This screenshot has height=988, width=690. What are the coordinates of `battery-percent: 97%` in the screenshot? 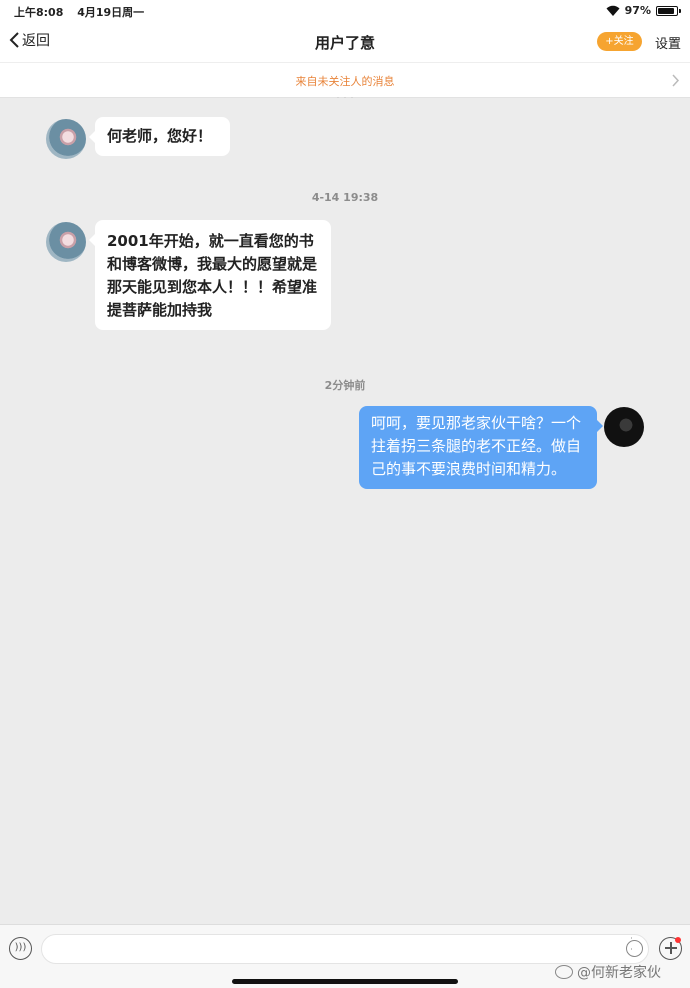 It's located at (637, 10).